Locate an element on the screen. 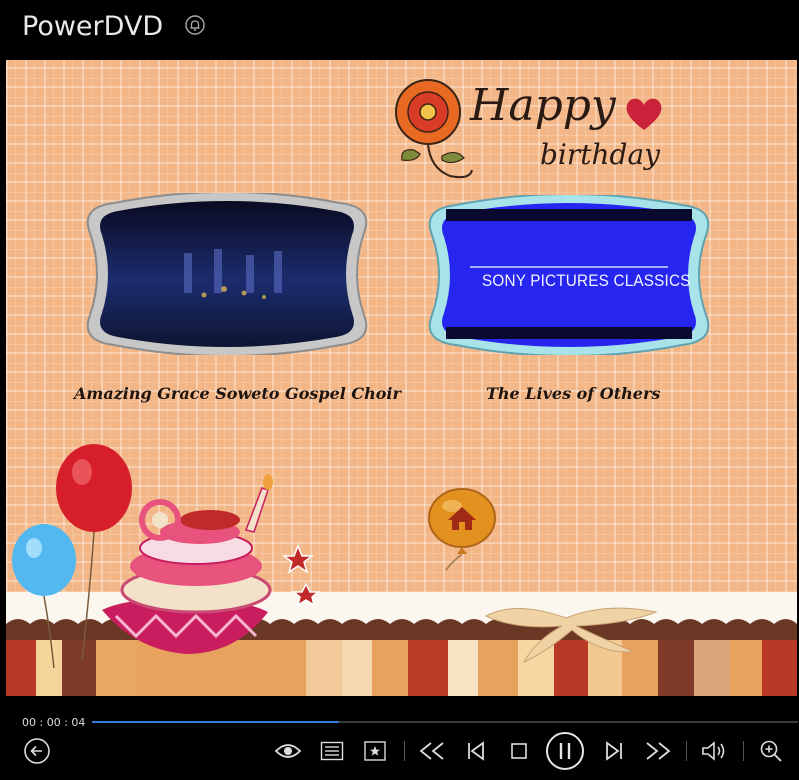 The height and width of the screenshot is (780, 799). view-mode-button is located at coordinates (288, 751).